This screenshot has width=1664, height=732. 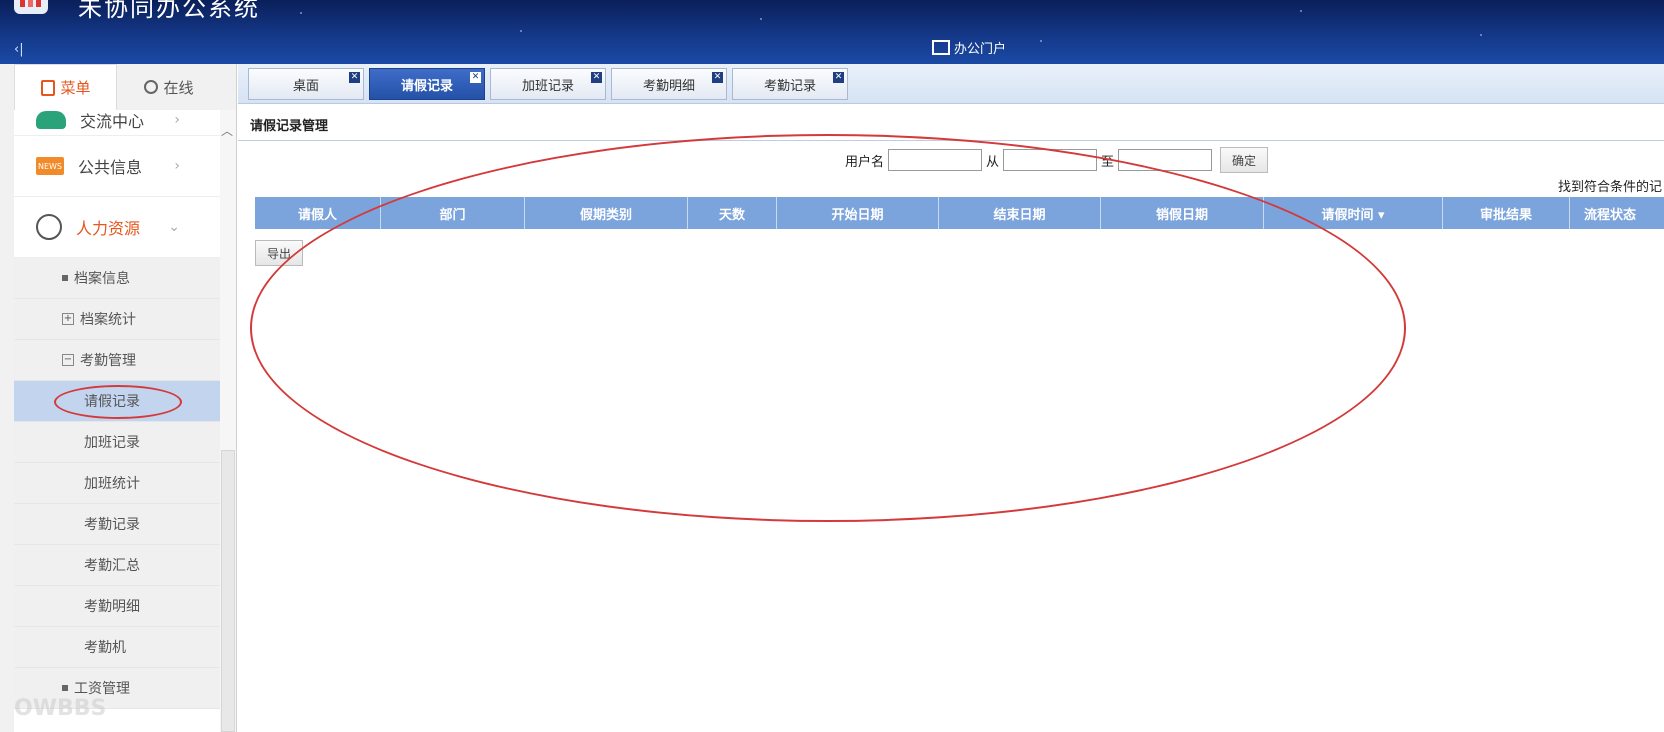 I want to click on from-date-input, so click(x=1050, y=160).